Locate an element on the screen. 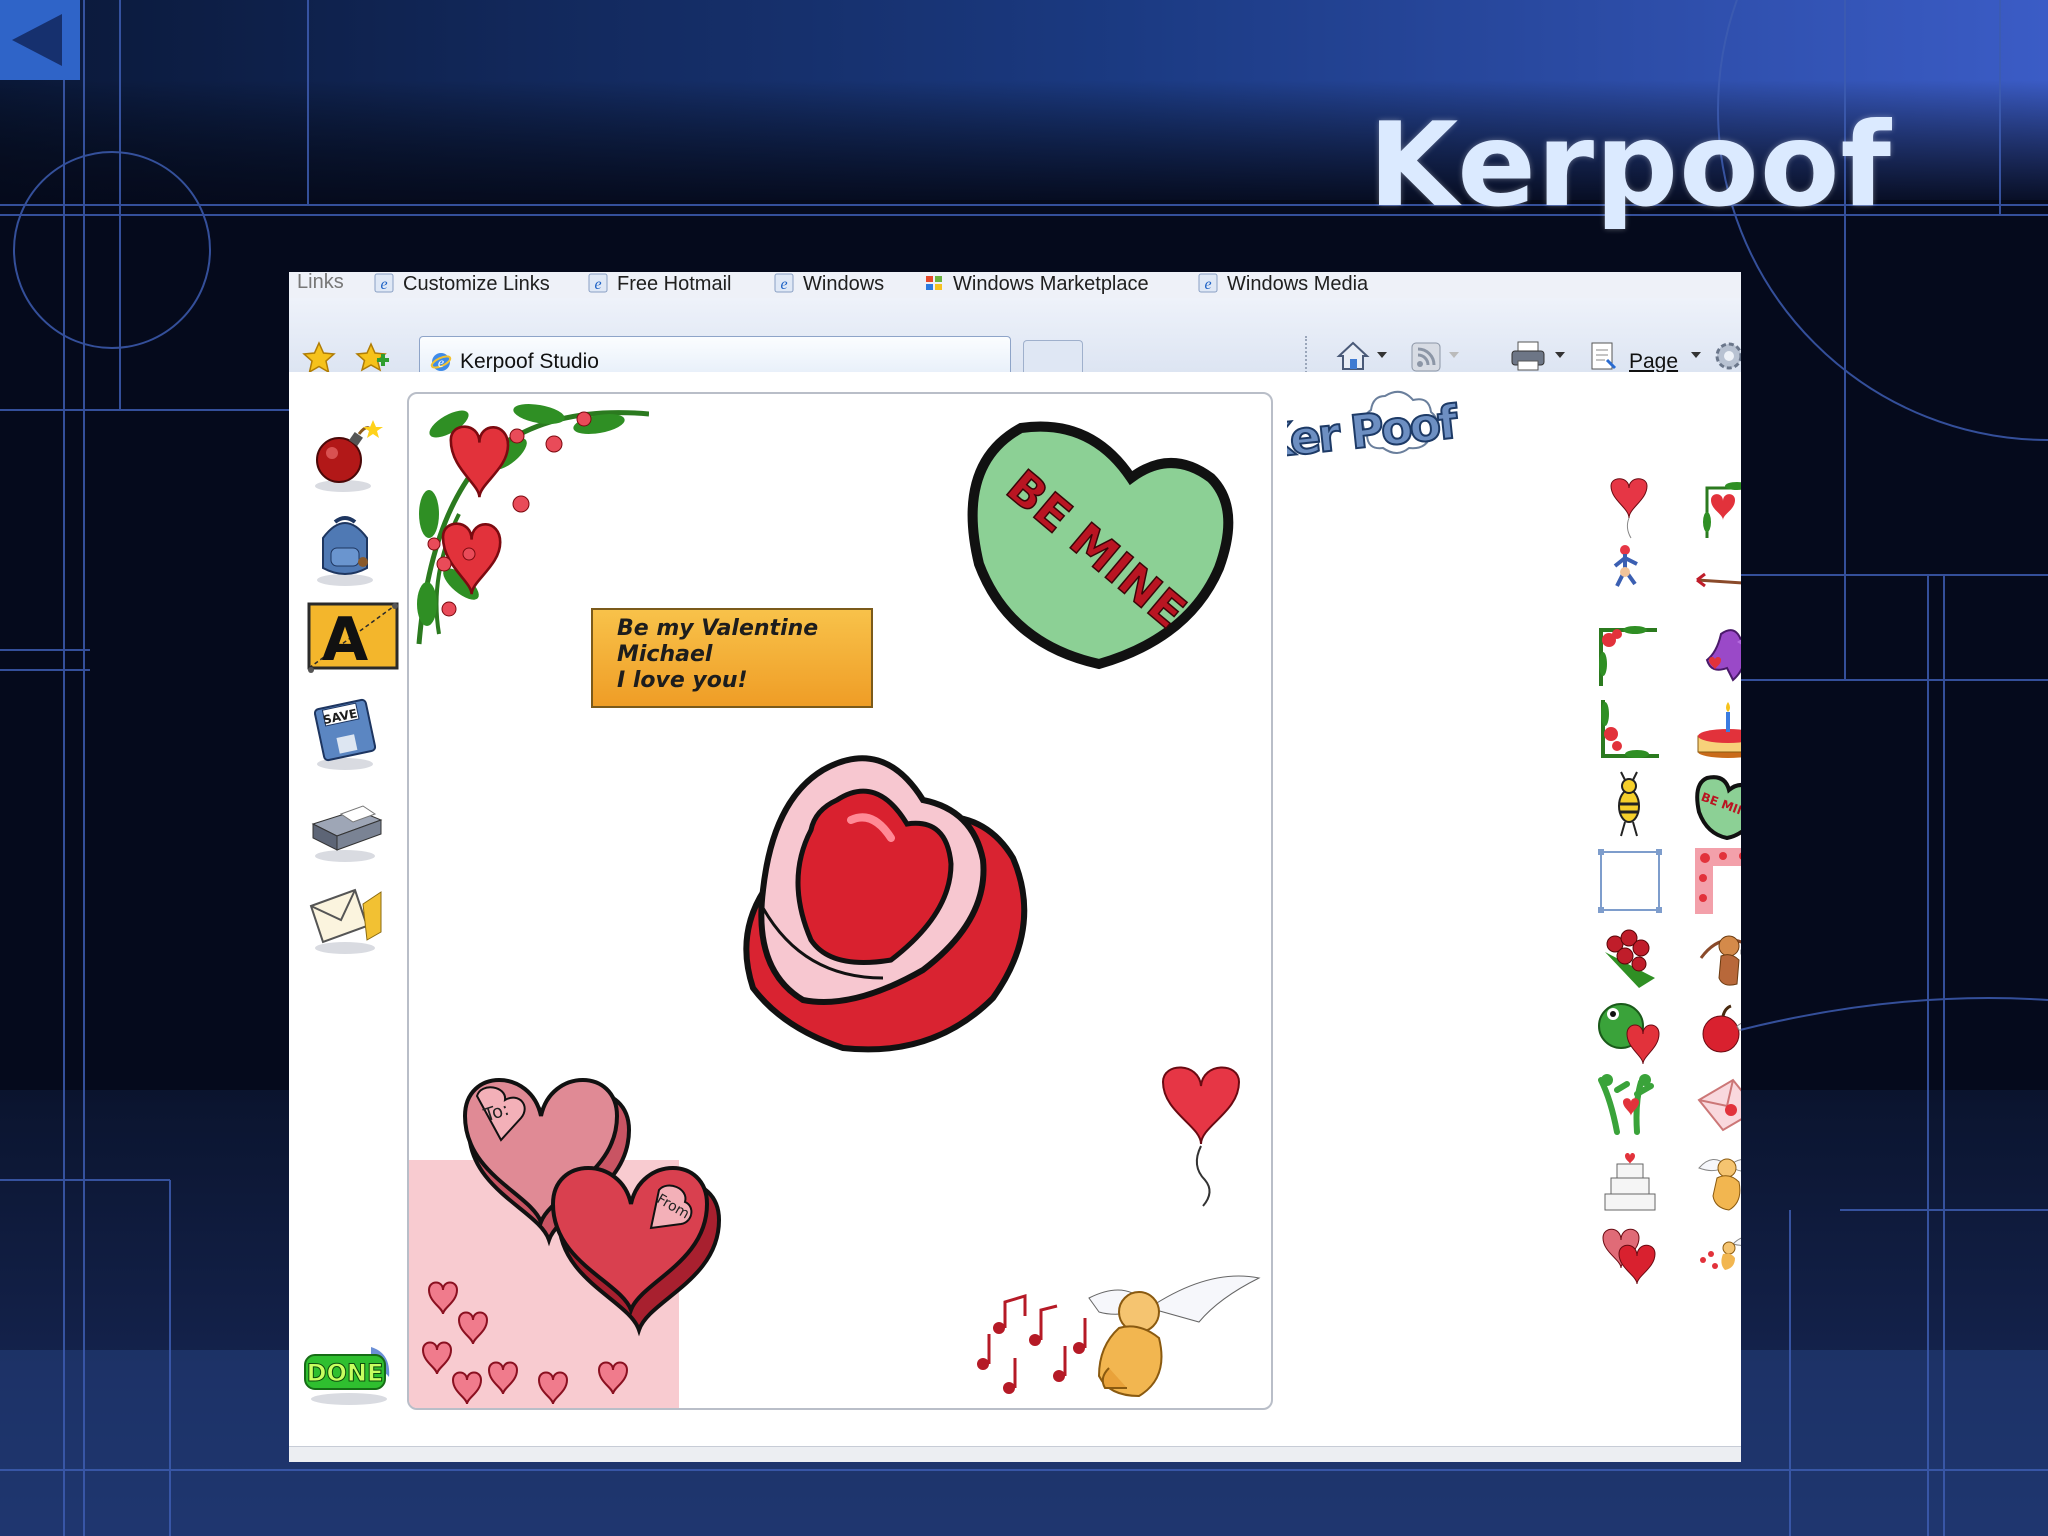  kerpoof-logo: Ker Poof is located at coordinates (1374, 429).